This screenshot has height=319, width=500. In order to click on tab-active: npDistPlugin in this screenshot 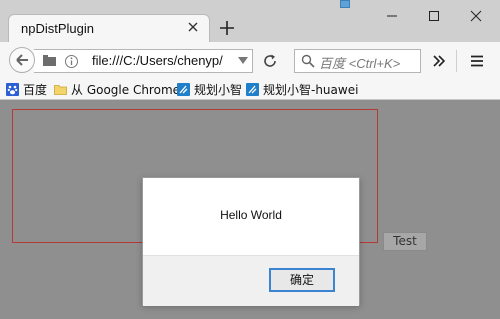, I will do `click(109, 28)`.